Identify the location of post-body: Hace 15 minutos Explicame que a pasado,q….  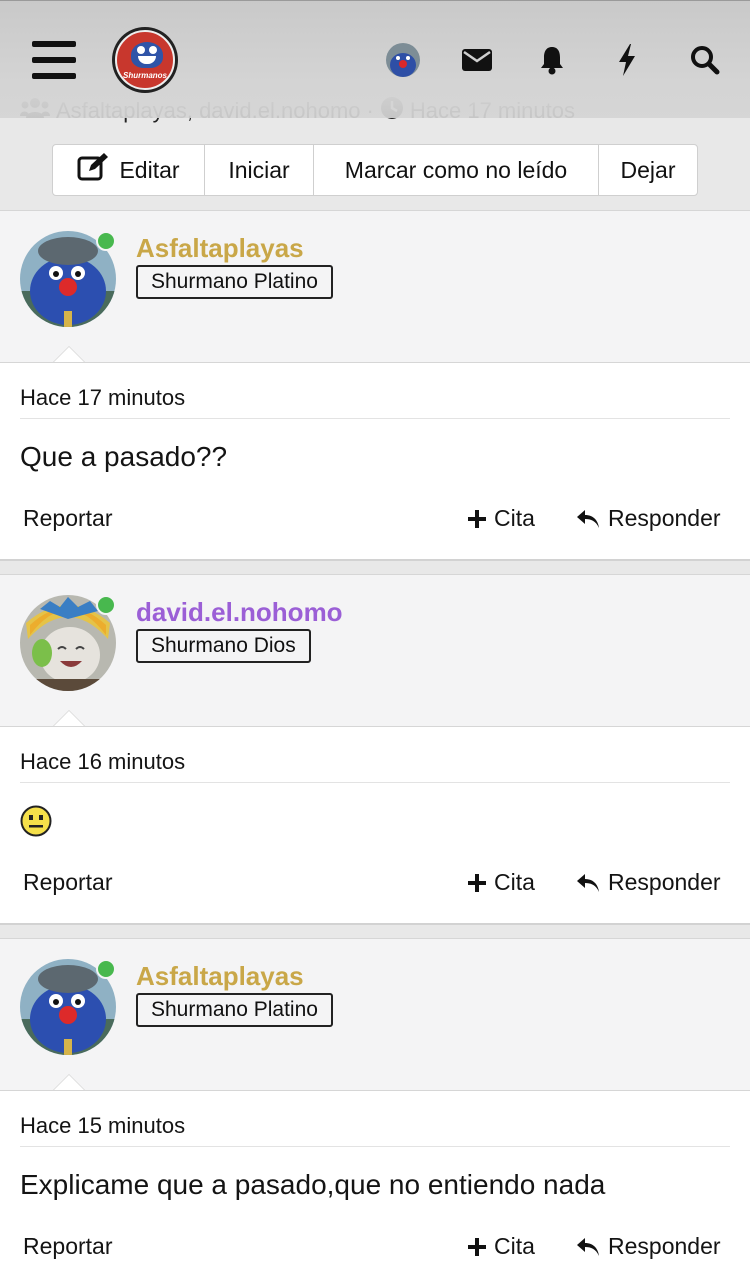
(375, 1176).